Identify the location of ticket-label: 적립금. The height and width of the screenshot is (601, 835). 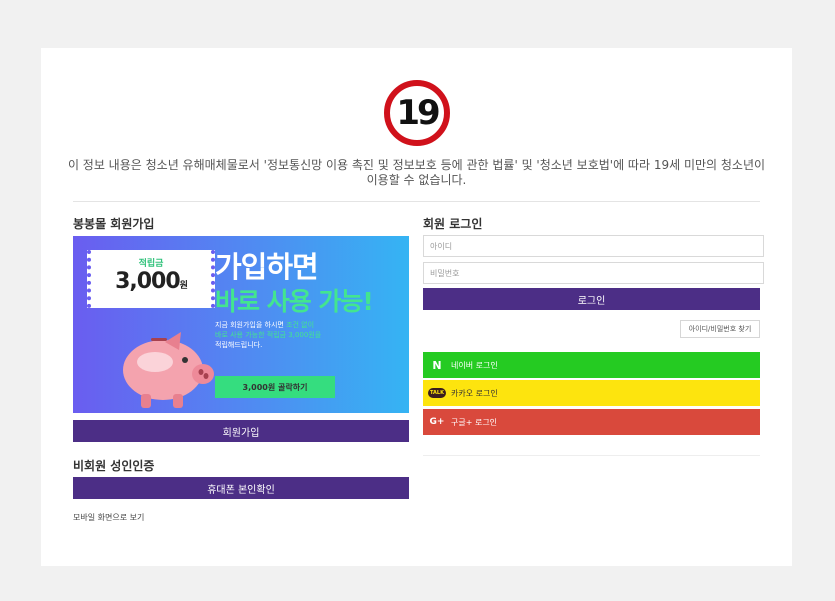
(151, 264).